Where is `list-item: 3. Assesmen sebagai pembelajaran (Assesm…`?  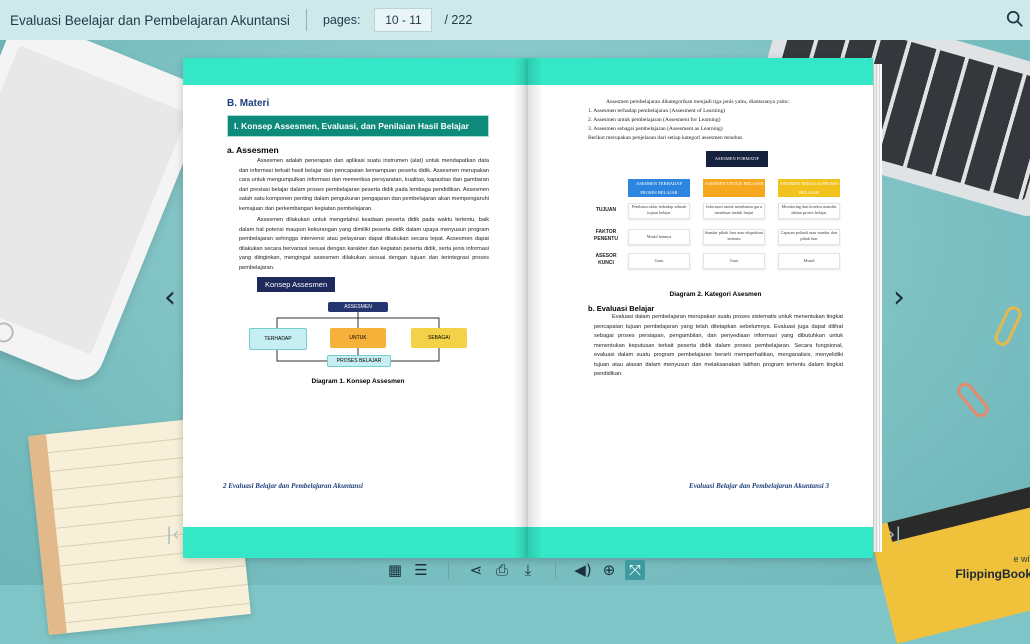
list-item: 3. Assesmen sebagai pembelajaran (Assesm… is located at coordinates (655, 129).